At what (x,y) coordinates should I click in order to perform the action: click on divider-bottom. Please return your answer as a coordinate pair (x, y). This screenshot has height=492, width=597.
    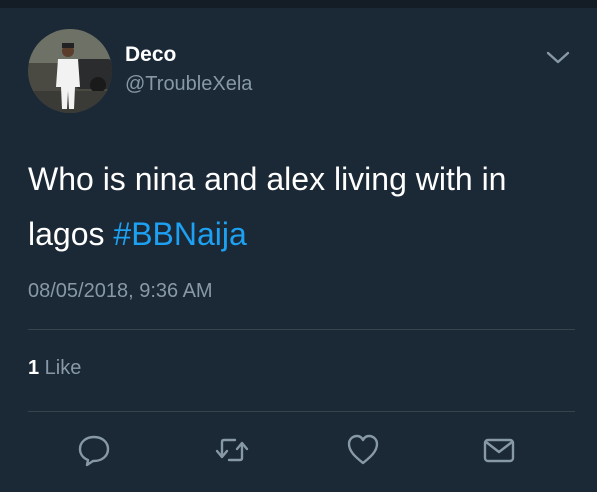
    Looking at the image, I should click on (301, 411).